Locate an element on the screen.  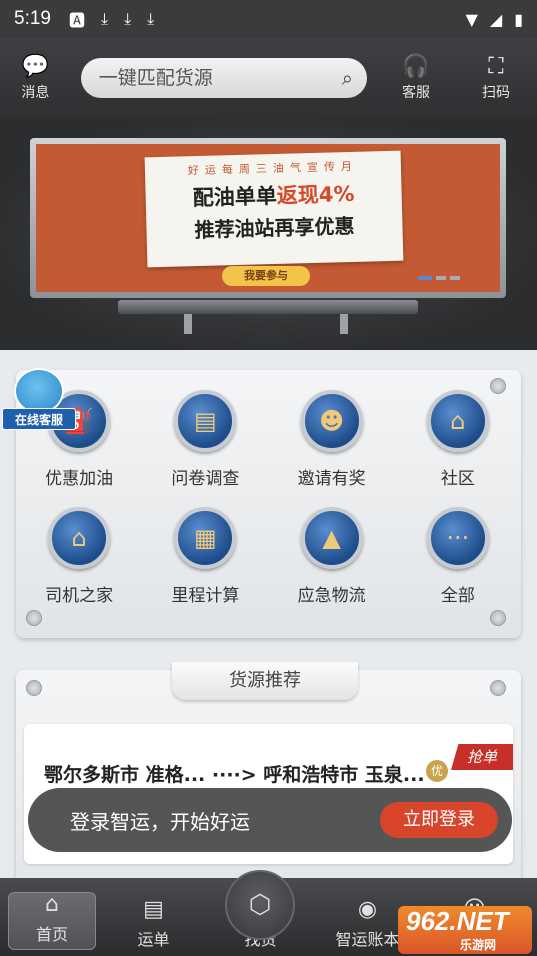
search-bar: ⌕ is located at coordinates (223, 78).